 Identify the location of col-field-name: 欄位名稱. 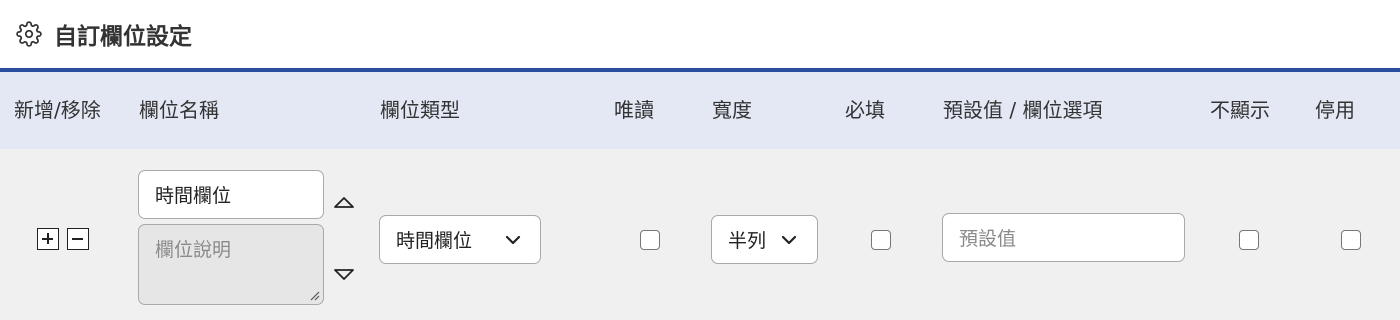
(179, 110).